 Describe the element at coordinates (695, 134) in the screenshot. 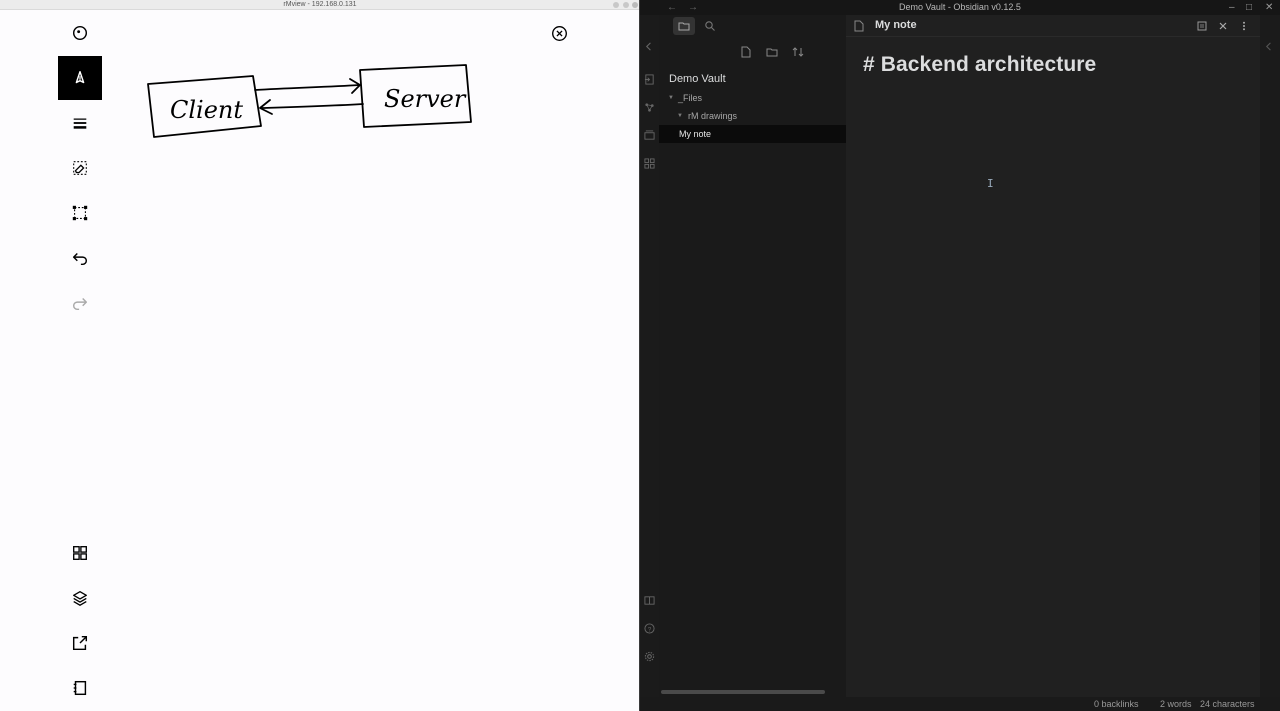

I see `tree-item-label: My note` at that location.